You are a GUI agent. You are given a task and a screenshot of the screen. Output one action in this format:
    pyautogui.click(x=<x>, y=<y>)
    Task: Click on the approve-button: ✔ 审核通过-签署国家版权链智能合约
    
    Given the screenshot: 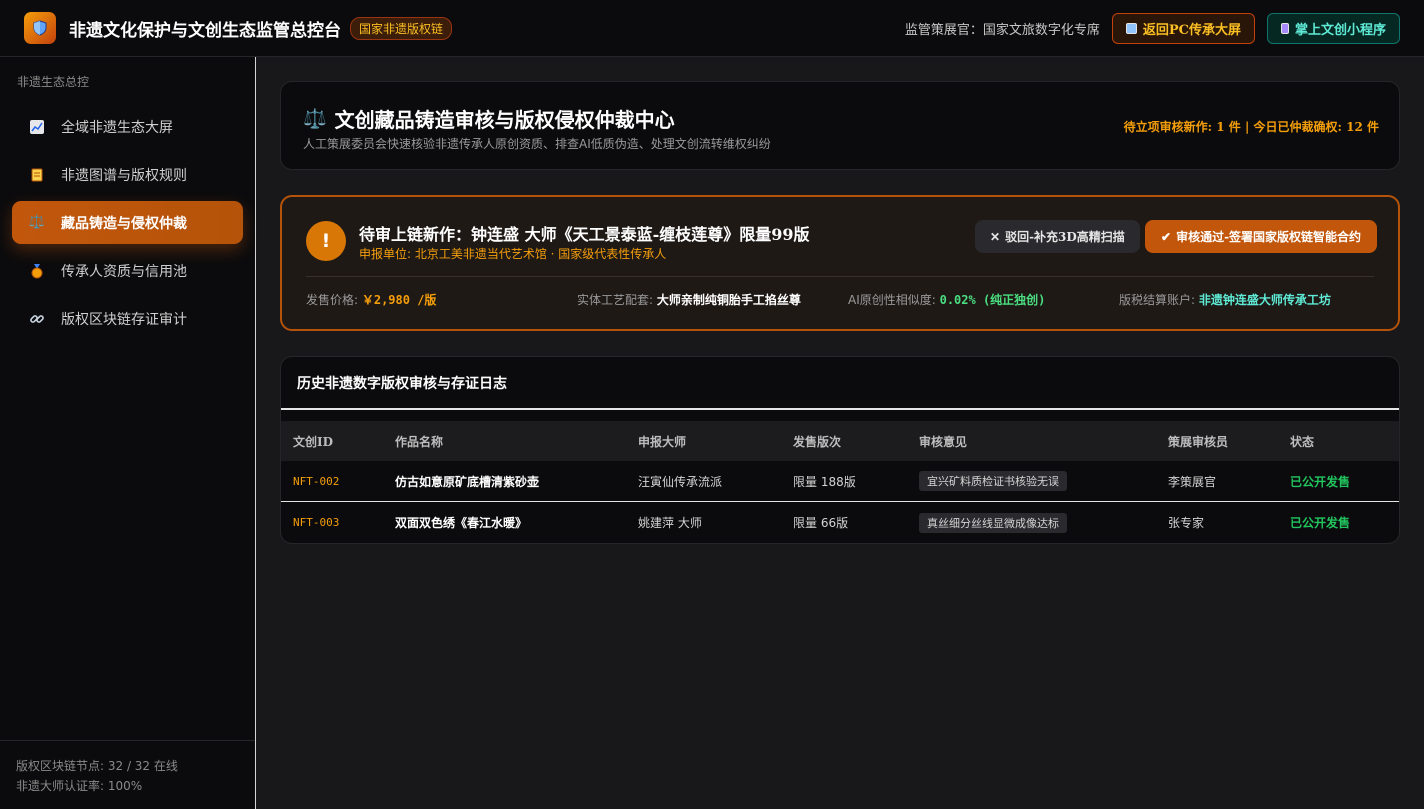 What is the action you would take?
    pyautogui.click(x=1261, y=236)
    